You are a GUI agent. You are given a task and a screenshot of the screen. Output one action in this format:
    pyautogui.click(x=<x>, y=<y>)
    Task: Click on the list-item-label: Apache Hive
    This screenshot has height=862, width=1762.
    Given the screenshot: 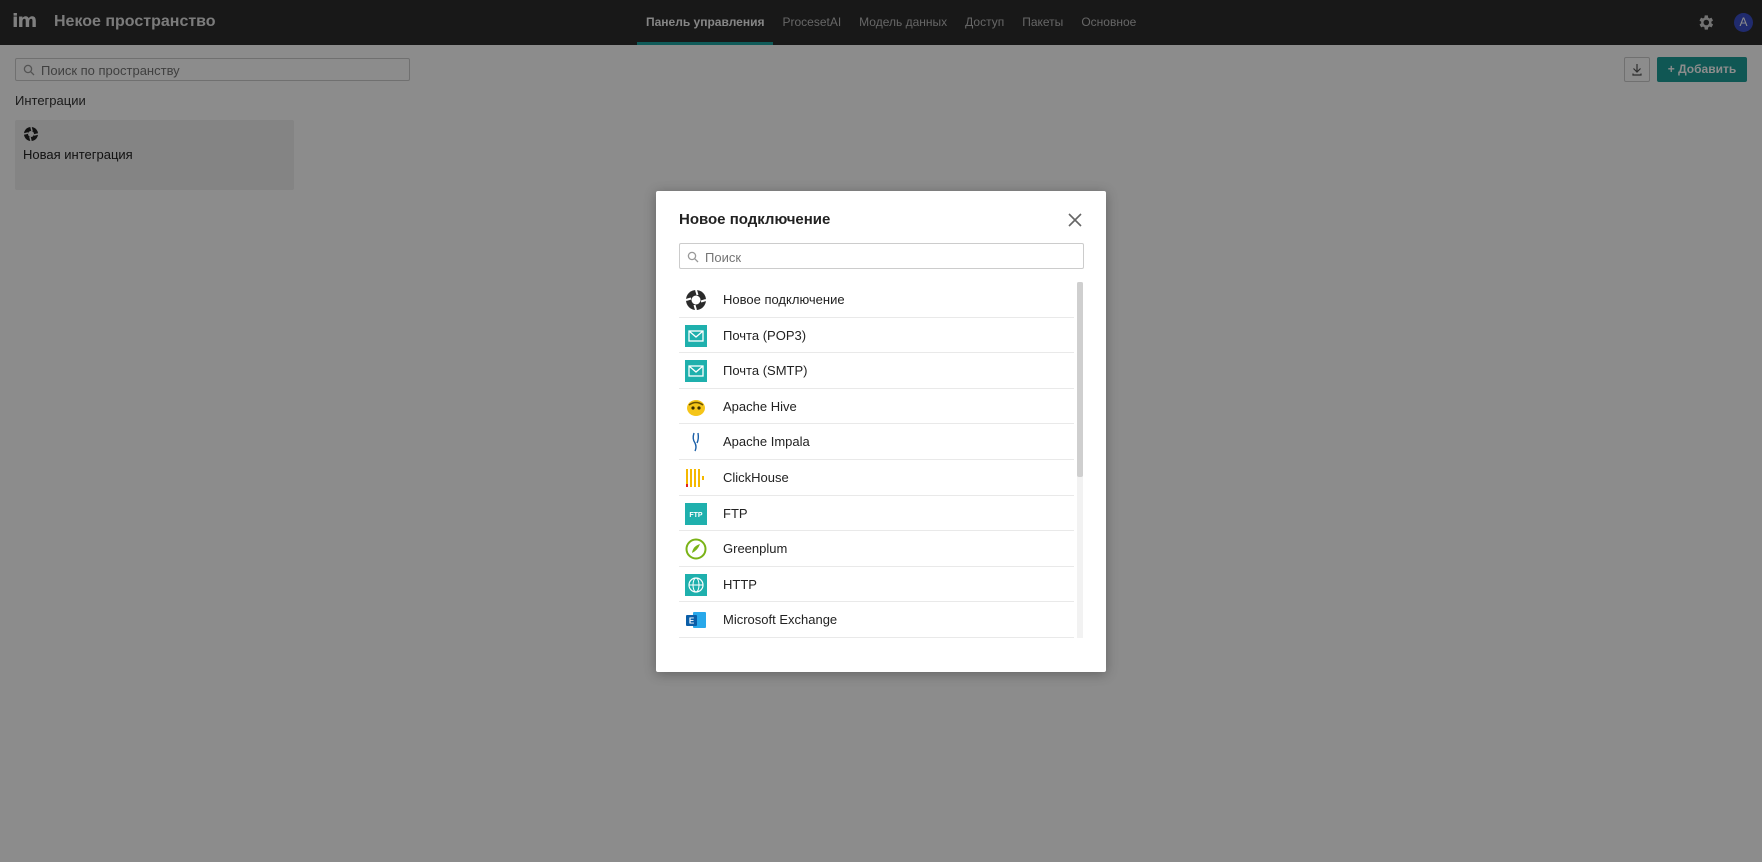 What is the action you would take?
    pyautogui.click(x=760, y=406)
    